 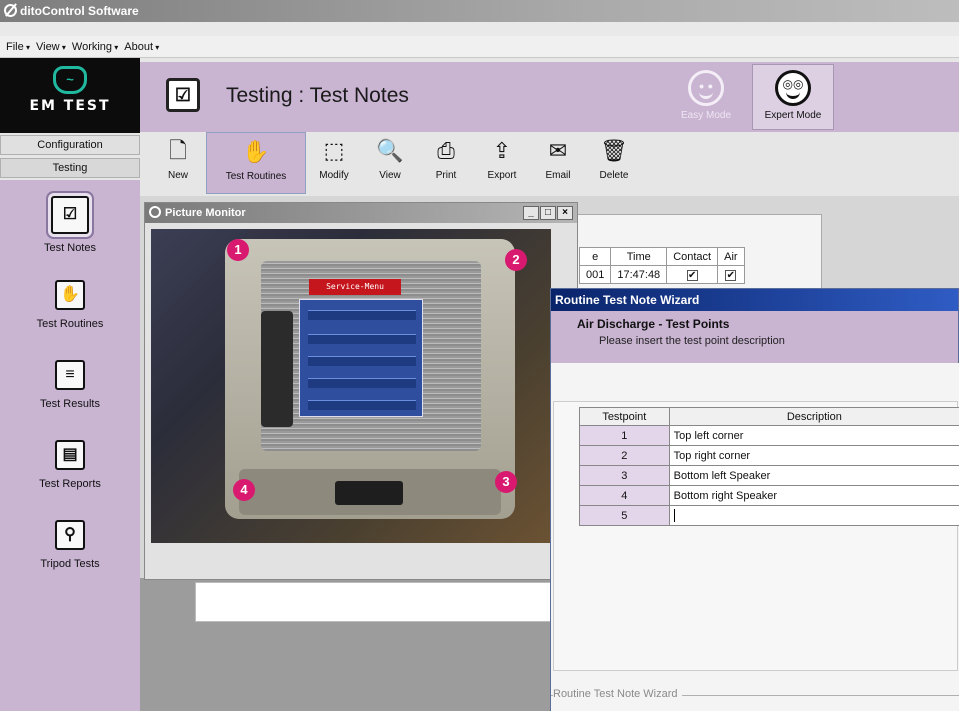 I want to click on page-title: Testing : Test Notes, so click(x=317, y=95).